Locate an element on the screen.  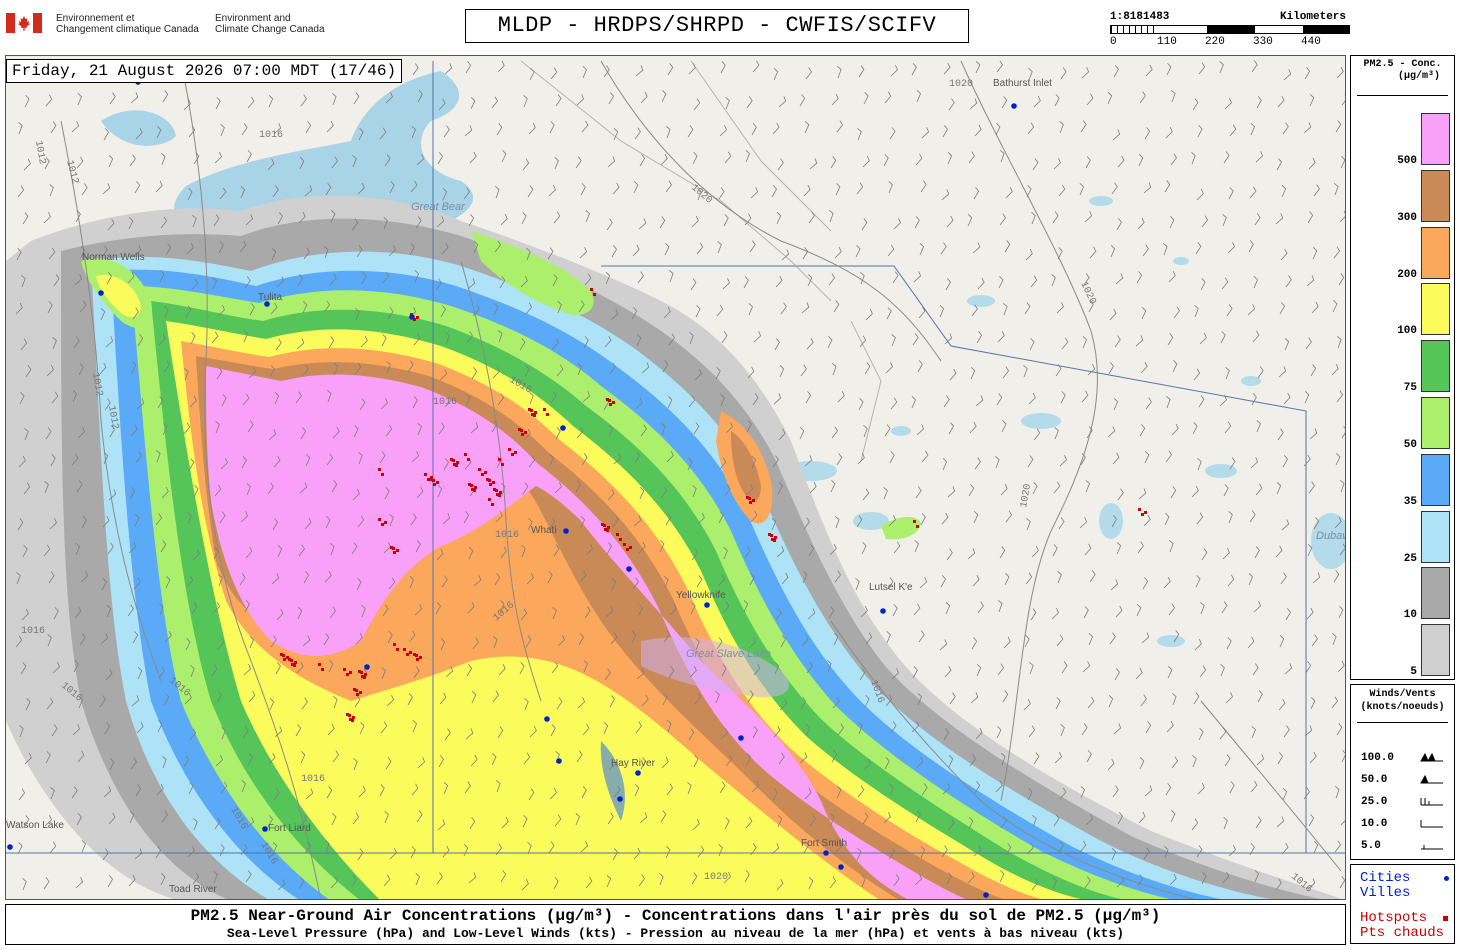
place-label: Lutsel K'e is located at coordinates (891, 587).